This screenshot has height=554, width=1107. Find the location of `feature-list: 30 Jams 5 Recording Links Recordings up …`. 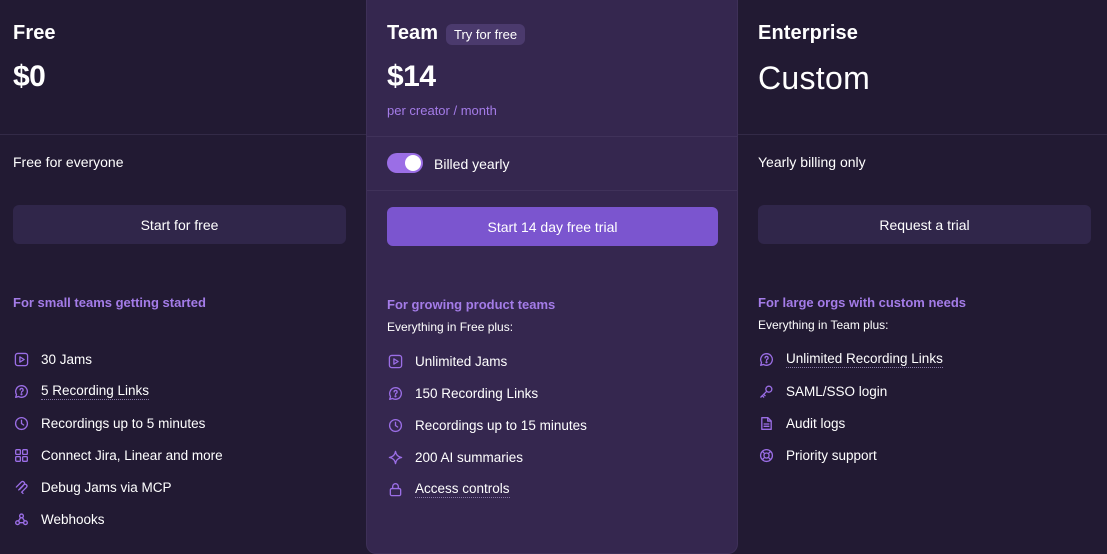

feature-list: 30 Jams 5 Recording Links Recordings up … is located at coordinates (118, 439).